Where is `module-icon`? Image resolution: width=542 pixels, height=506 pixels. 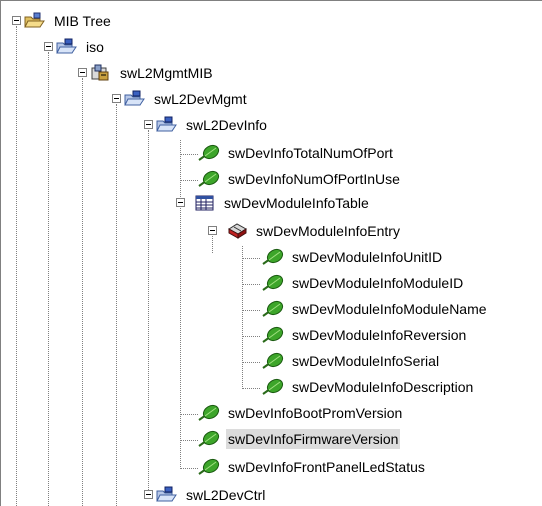
module-icon is located at coordinates (101, 73).